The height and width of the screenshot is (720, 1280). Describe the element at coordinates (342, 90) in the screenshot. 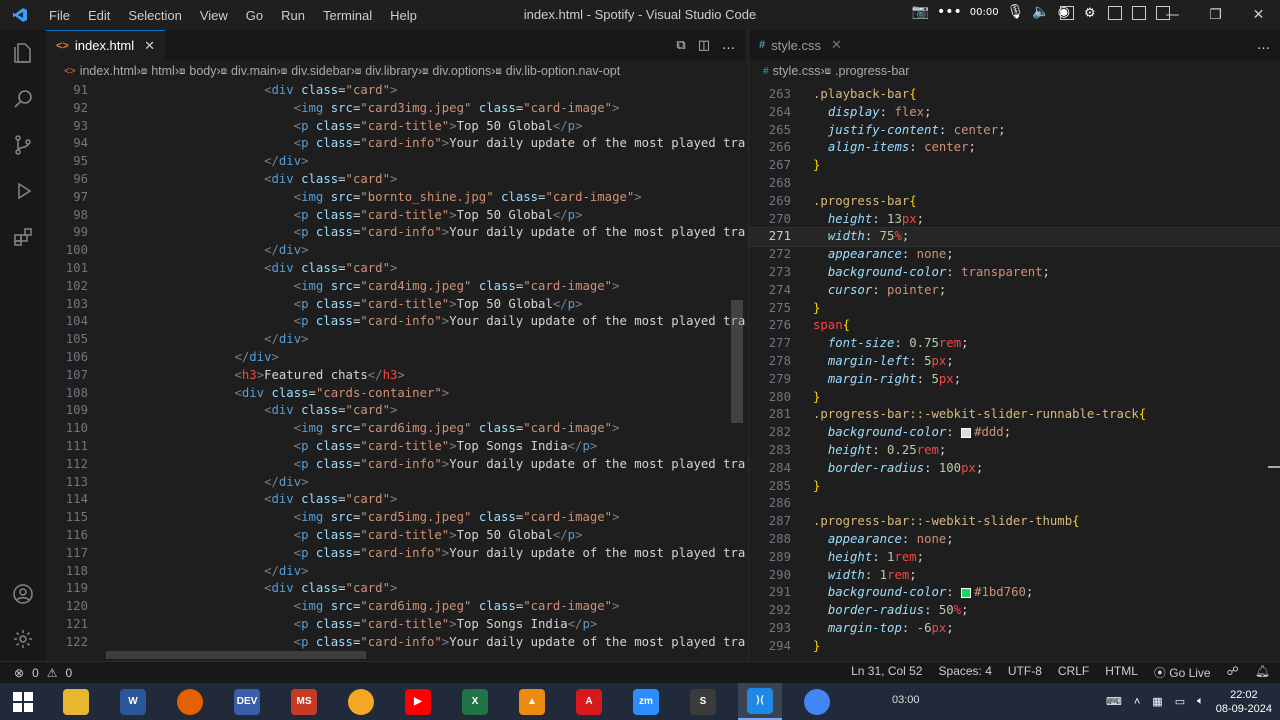

I see `code-token: =` at that location.